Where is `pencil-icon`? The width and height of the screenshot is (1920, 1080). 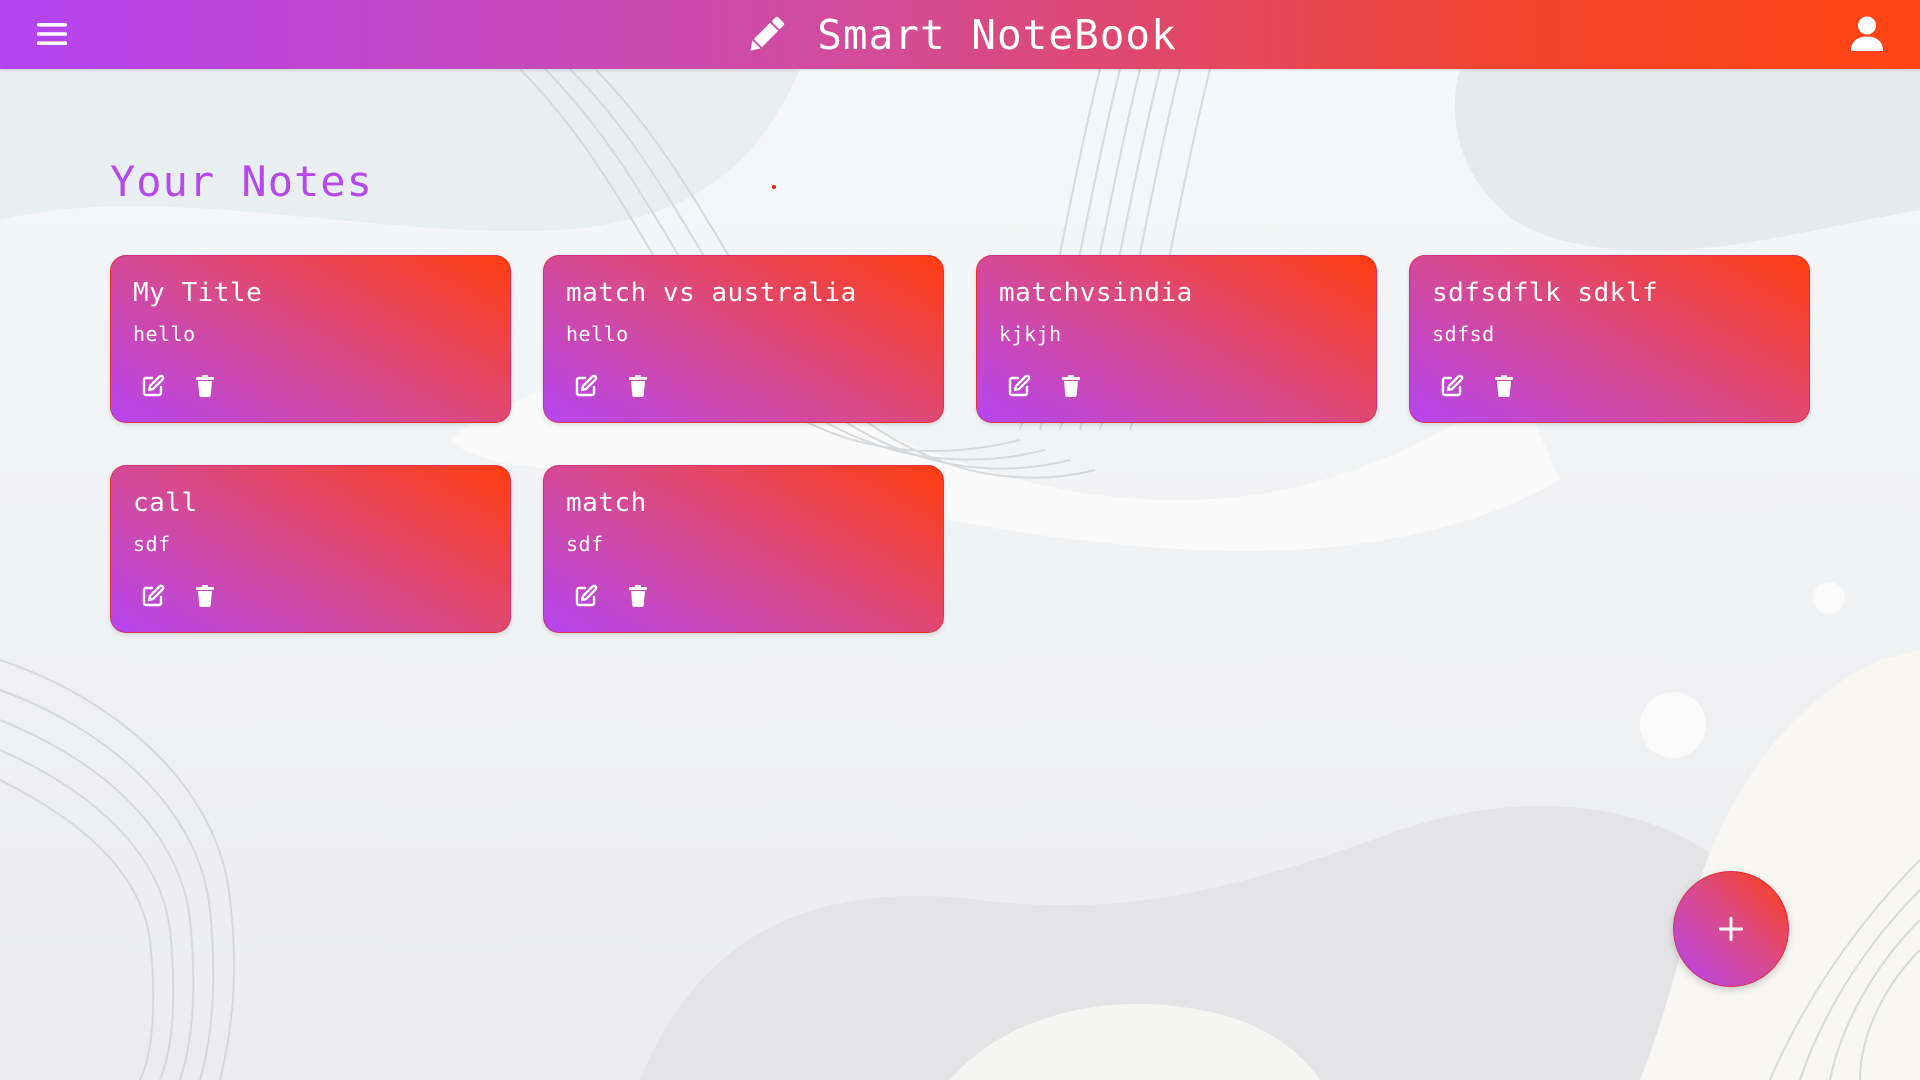 pencil-icon is located at coordinates (766, 35).